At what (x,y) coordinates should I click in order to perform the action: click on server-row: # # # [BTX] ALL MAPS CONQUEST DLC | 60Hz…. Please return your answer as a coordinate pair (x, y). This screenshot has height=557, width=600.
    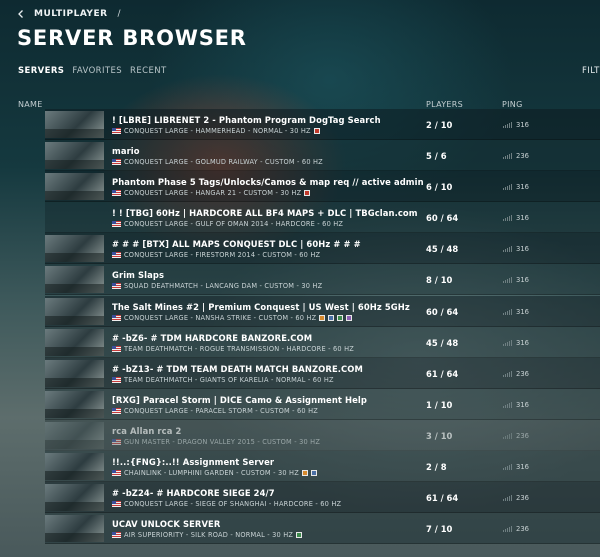
    Looking at the image, I should click on (322, 249).